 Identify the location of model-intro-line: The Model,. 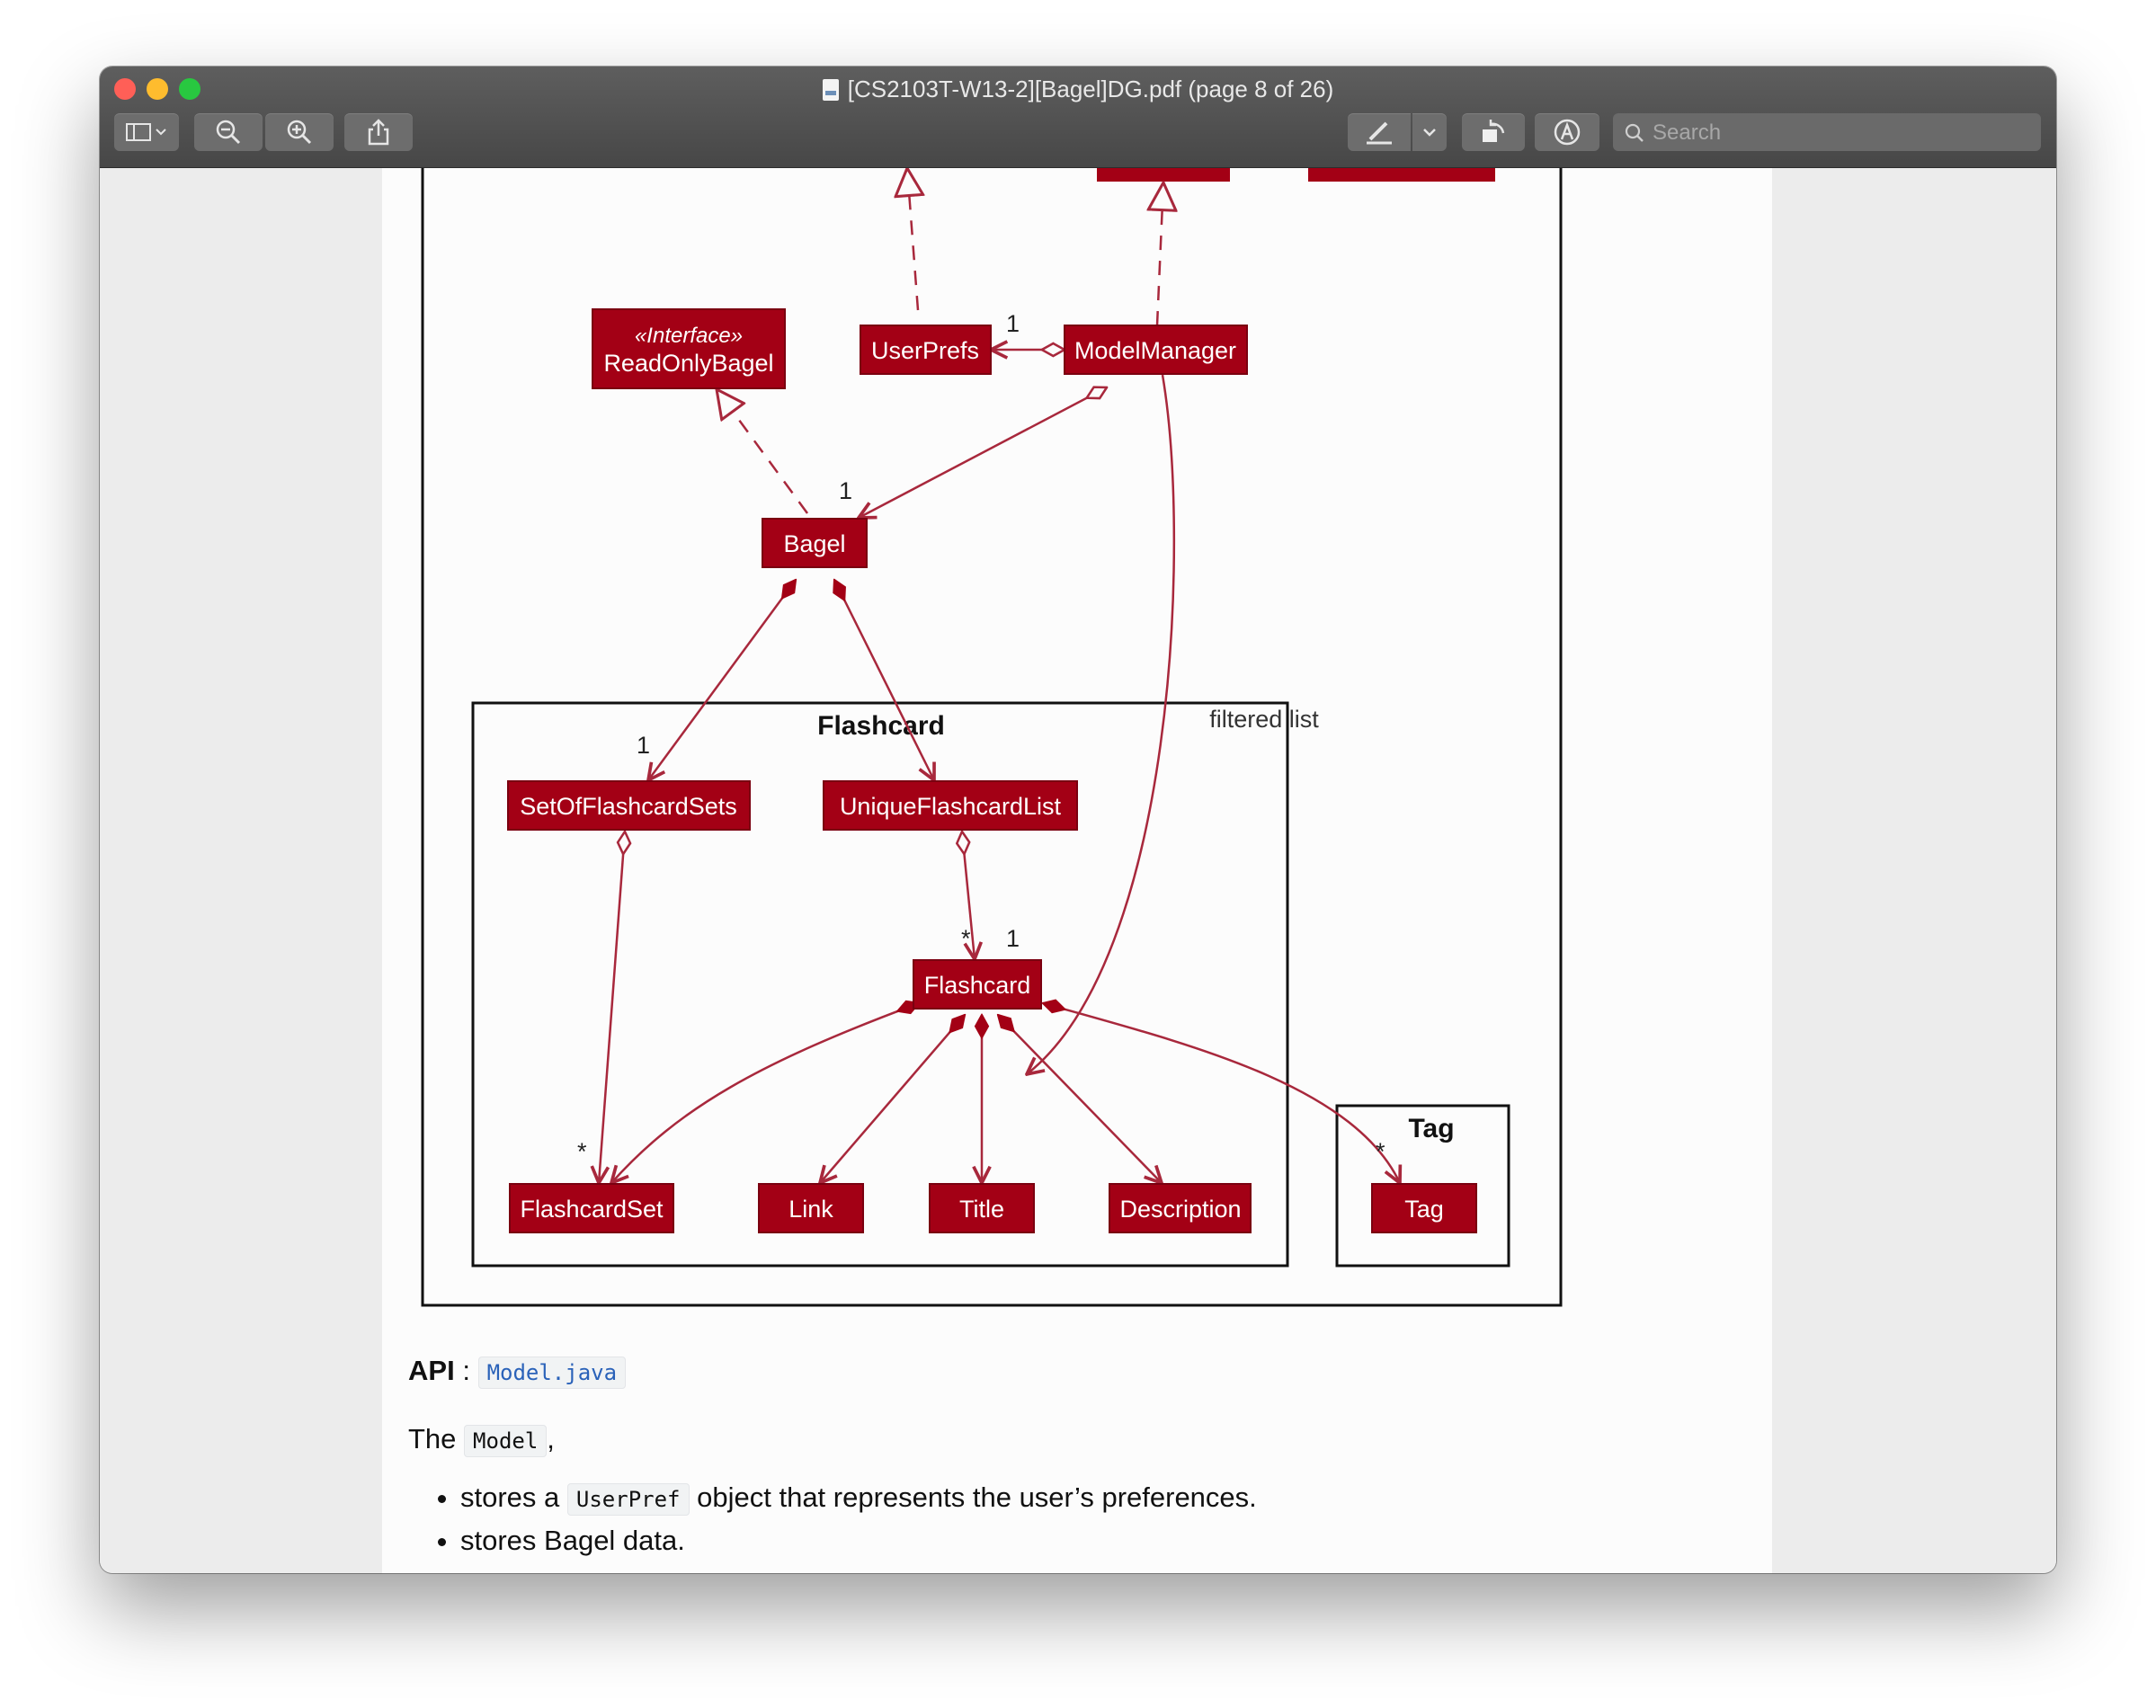
(482, 1440).